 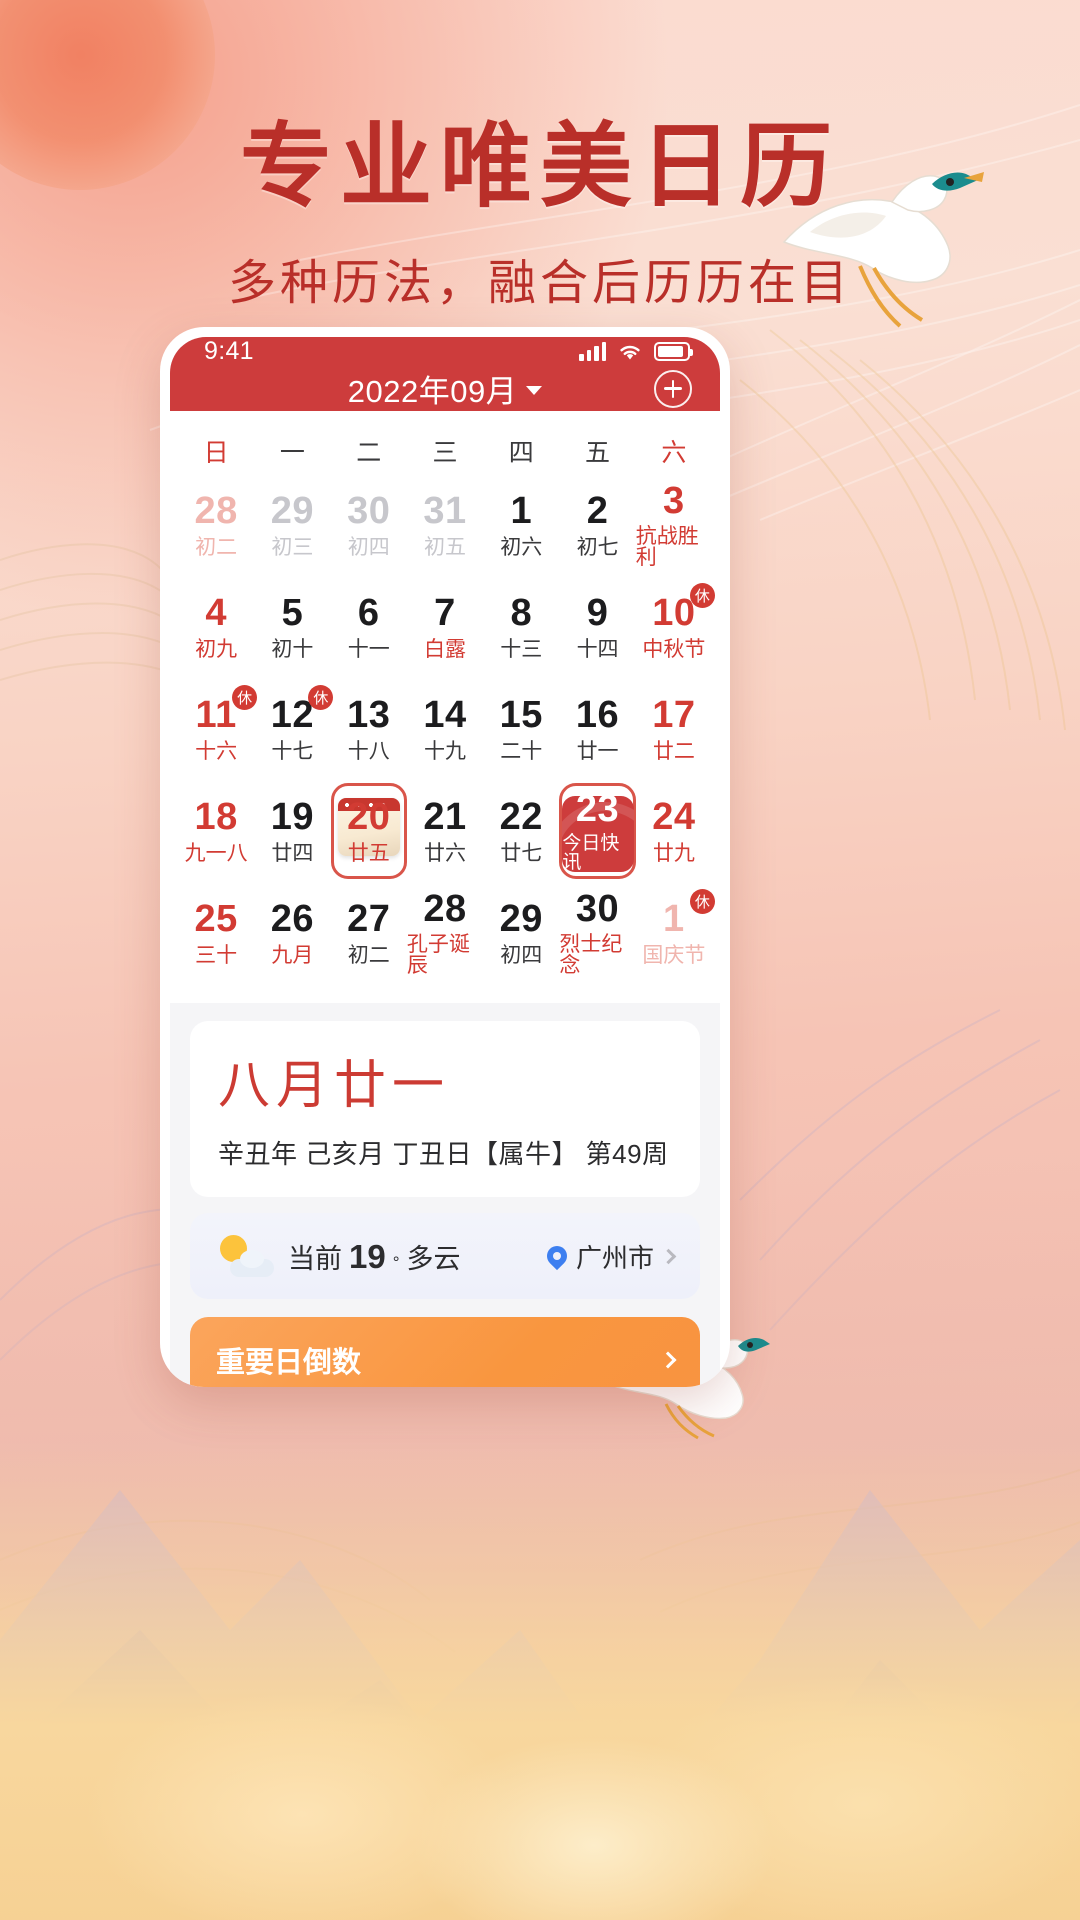 I want to click on city-label: 广州市, so click(x=614, y=1257).